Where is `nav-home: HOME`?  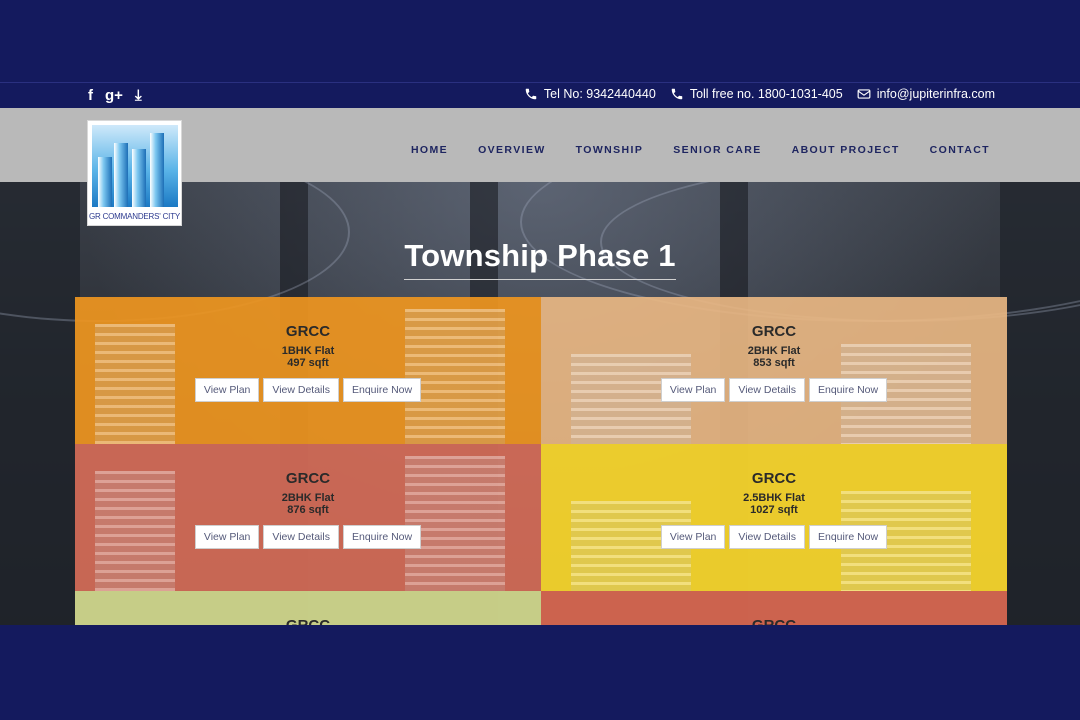
nav-home: HOME is located at coordinates (429, 150).